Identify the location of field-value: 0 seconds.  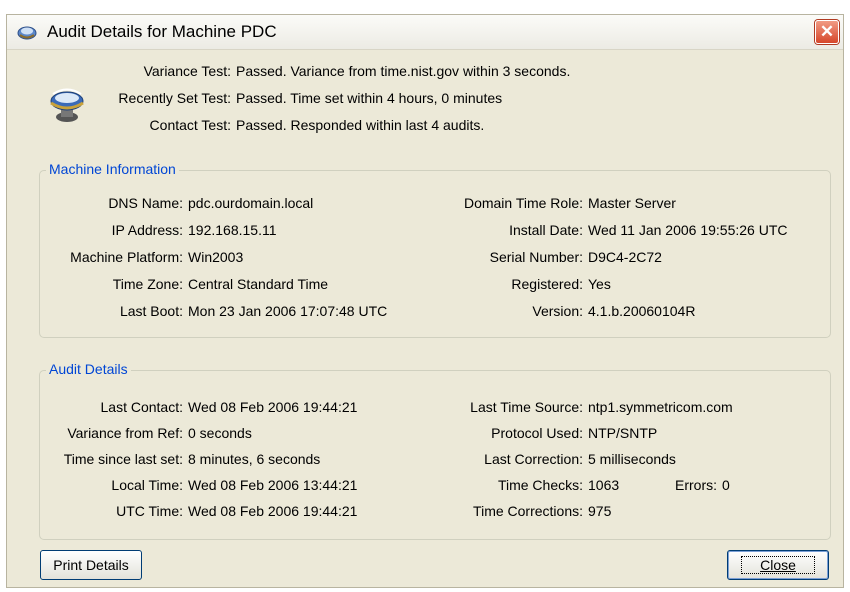
(220, 433).